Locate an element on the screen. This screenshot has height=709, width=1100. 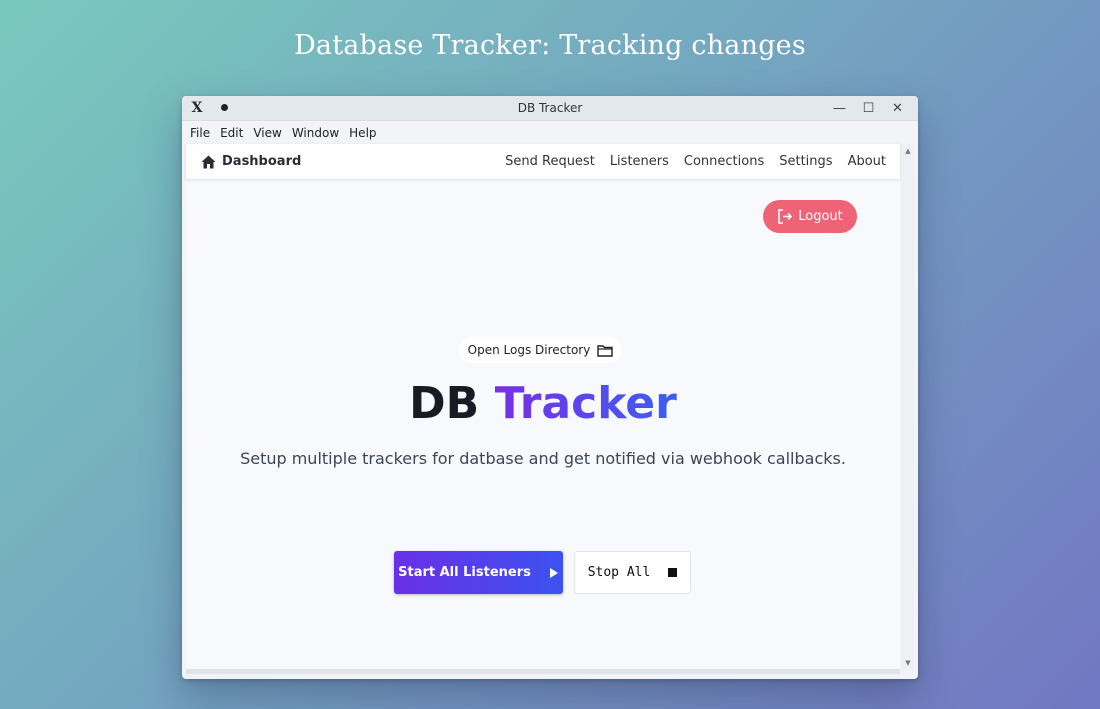
logout-label: Logout is located at coordinates (820, 216).